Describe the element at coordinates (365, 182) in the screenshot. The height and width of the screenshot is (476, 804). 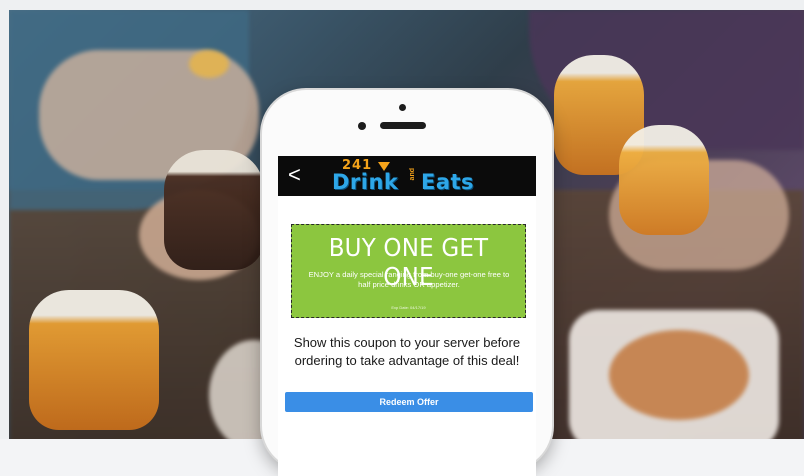
I see `logo-word-drink: Drink` at that location.